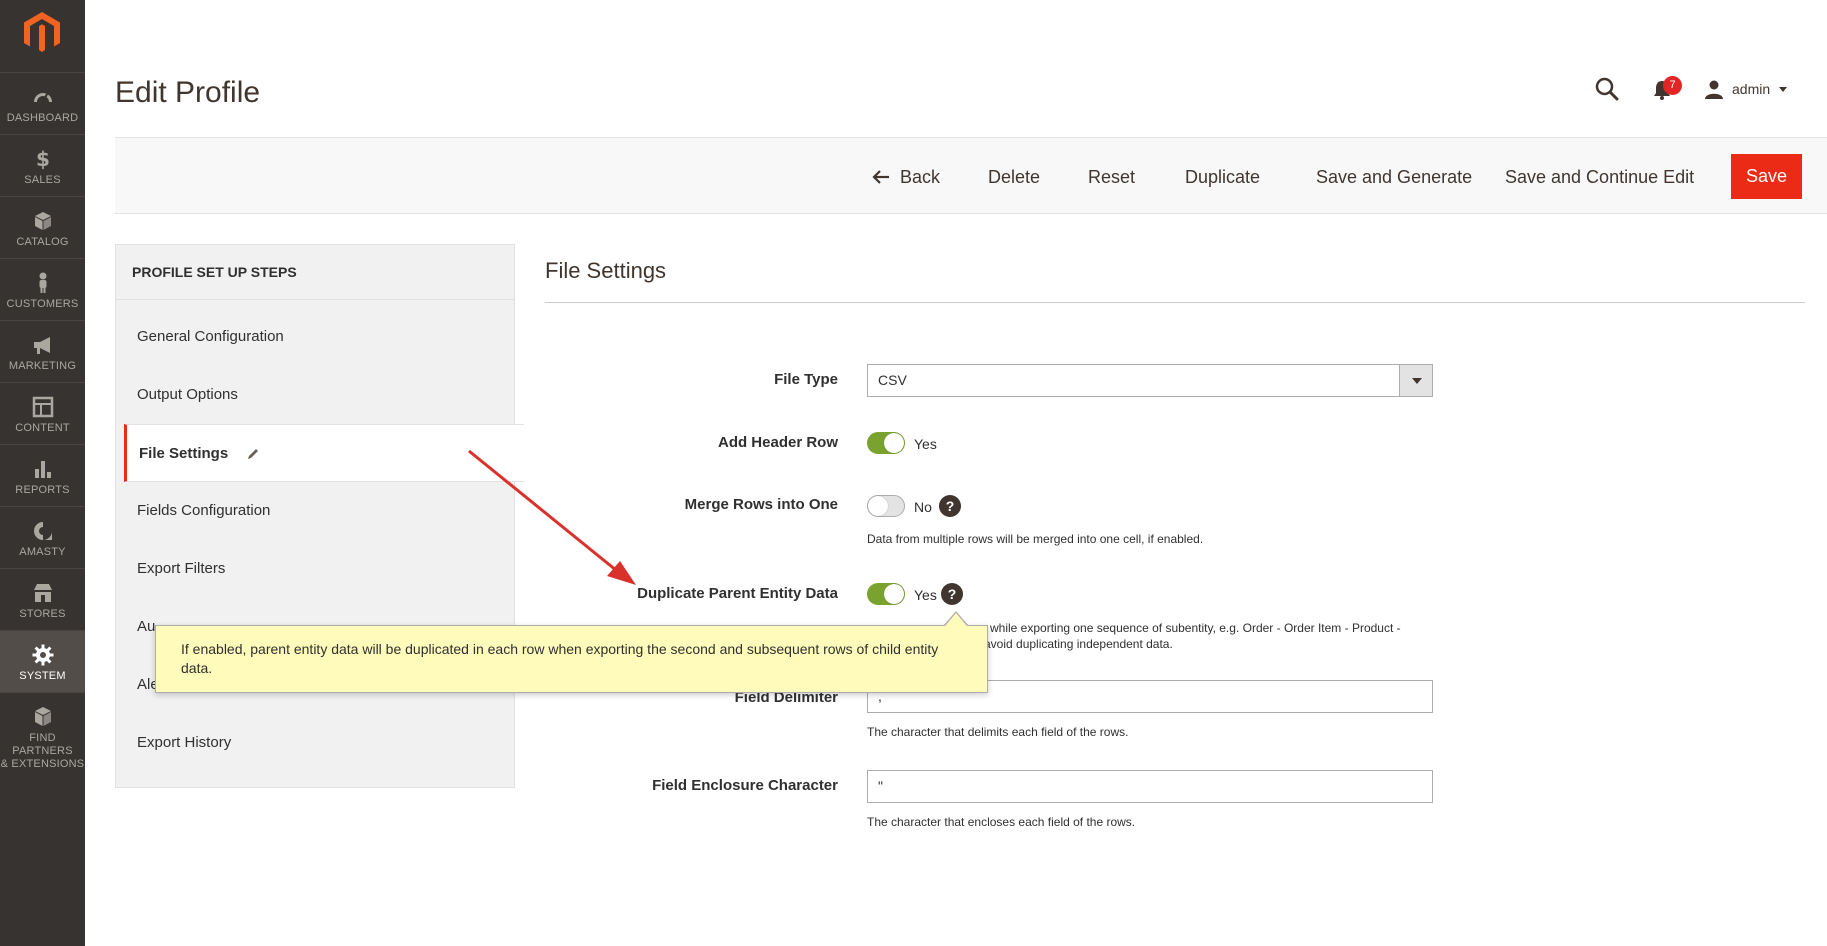 This screenshot has height=946, width=1827. I want to click on nav-label-customers: CUSTOMERS, so click(42, 304).